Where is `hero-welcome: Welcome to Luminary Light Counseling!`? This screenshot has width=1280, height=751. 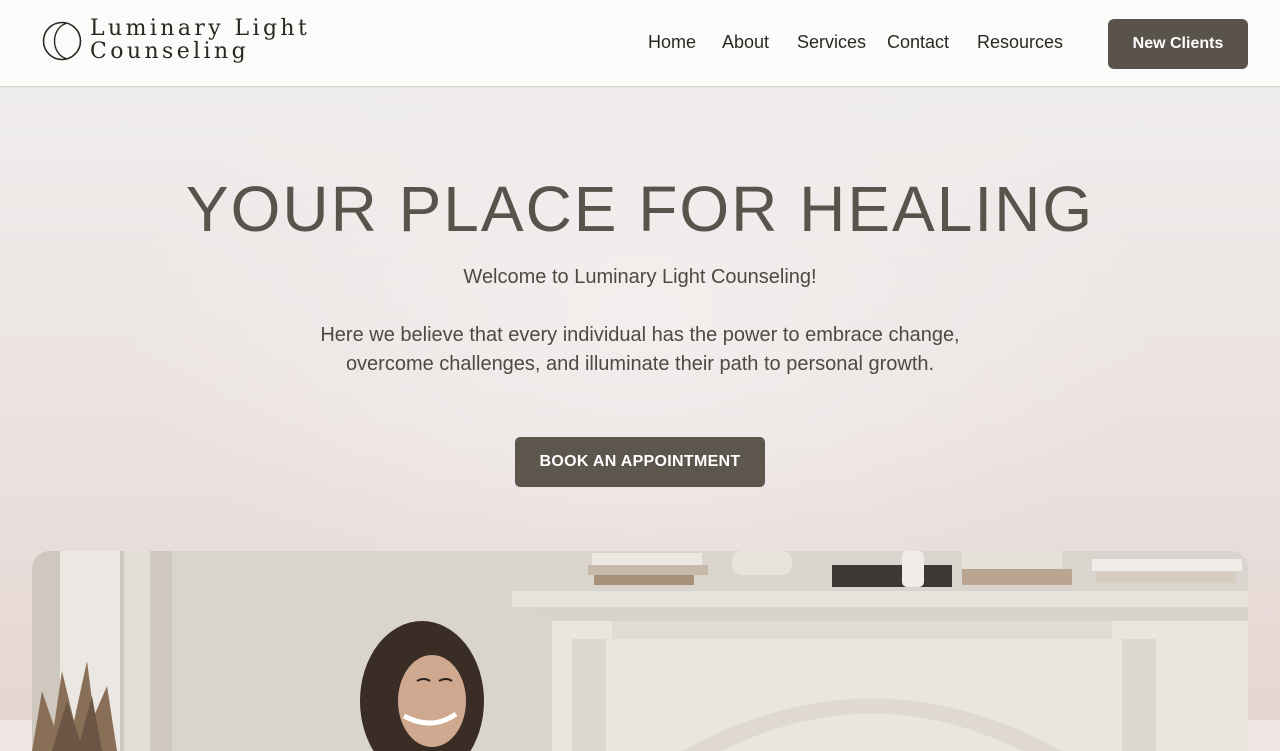 hero-welcome: Welcome to Luminary Light Counseling! is located at coordinates (640, 277).